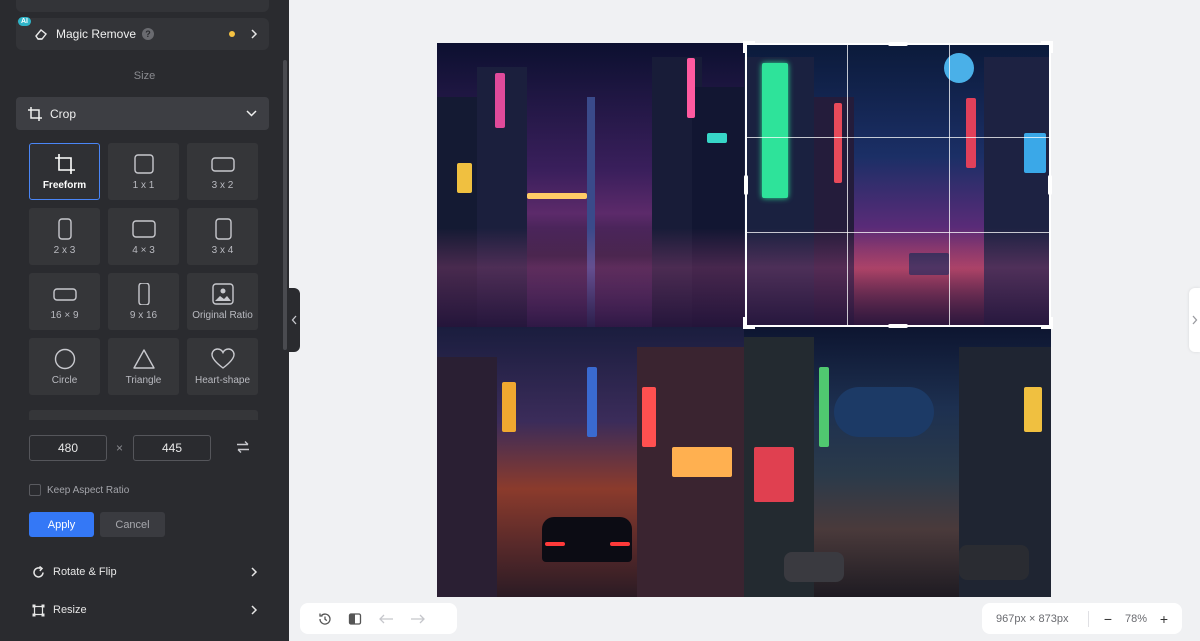  I want to click on crop-handle-left, so click(746, 185).